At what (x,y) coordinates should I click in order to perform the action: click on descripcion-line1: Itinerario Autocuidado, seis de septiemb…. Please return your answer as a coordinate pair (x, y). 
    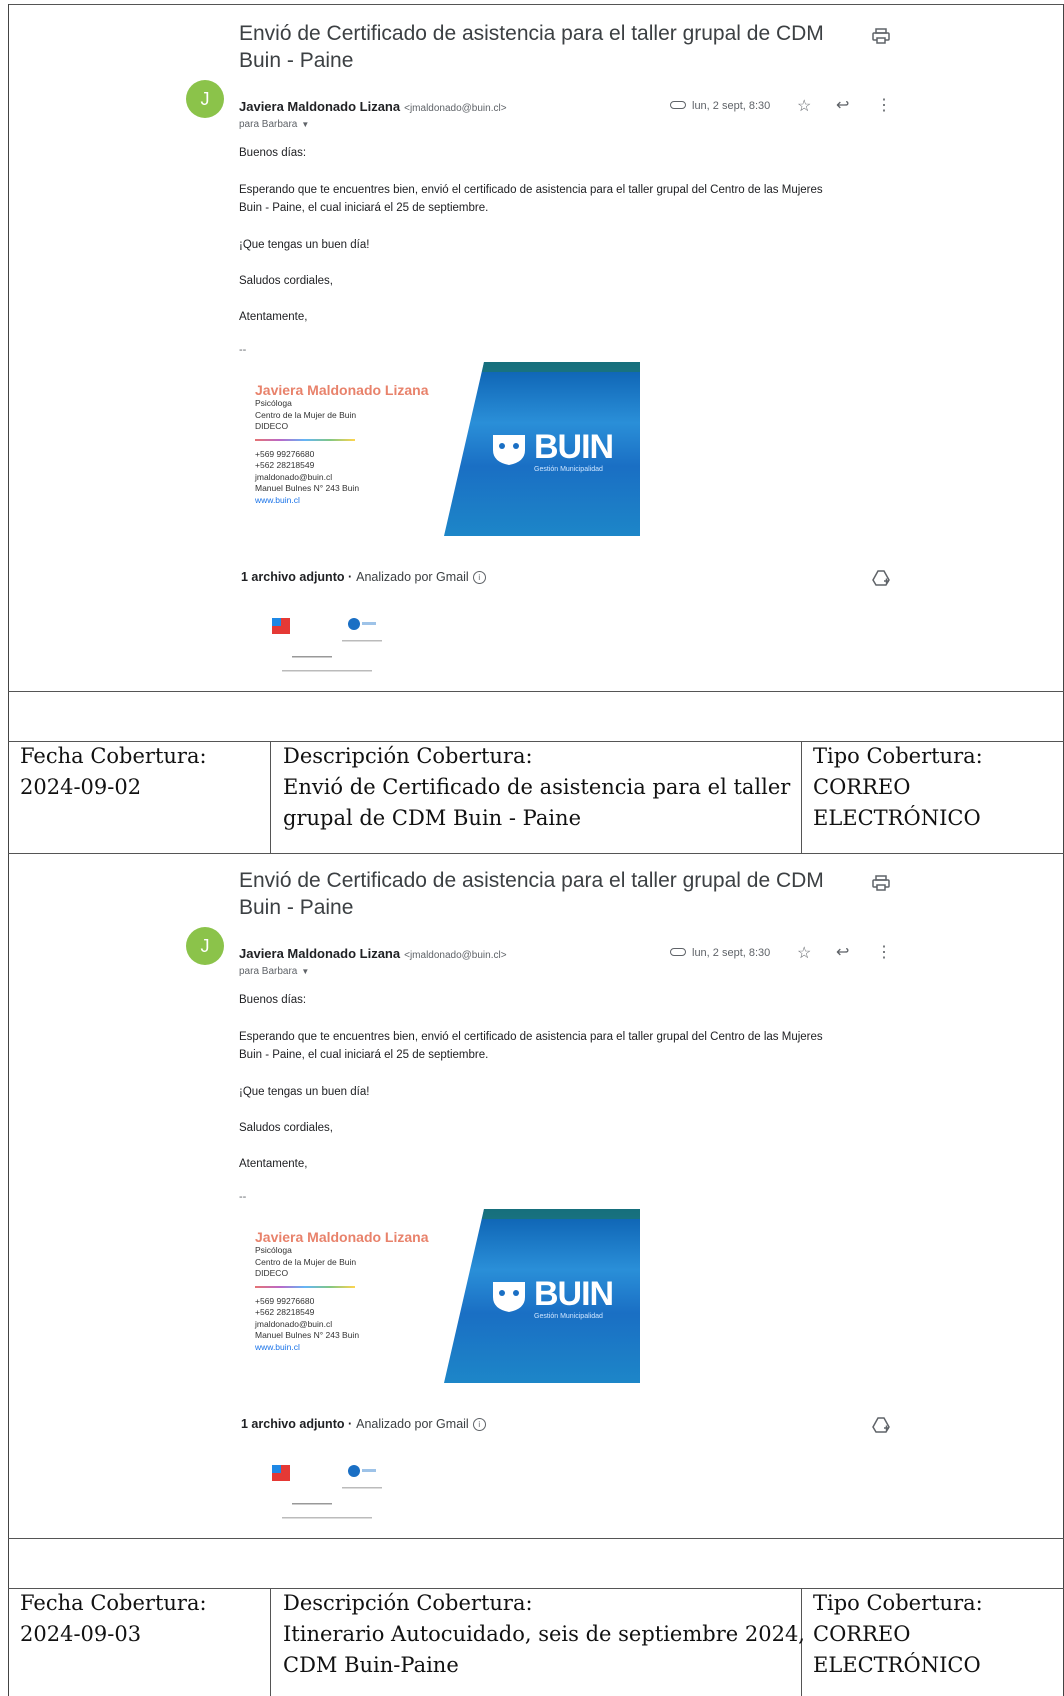
    Looking at the image, I should click on (544, 1634).